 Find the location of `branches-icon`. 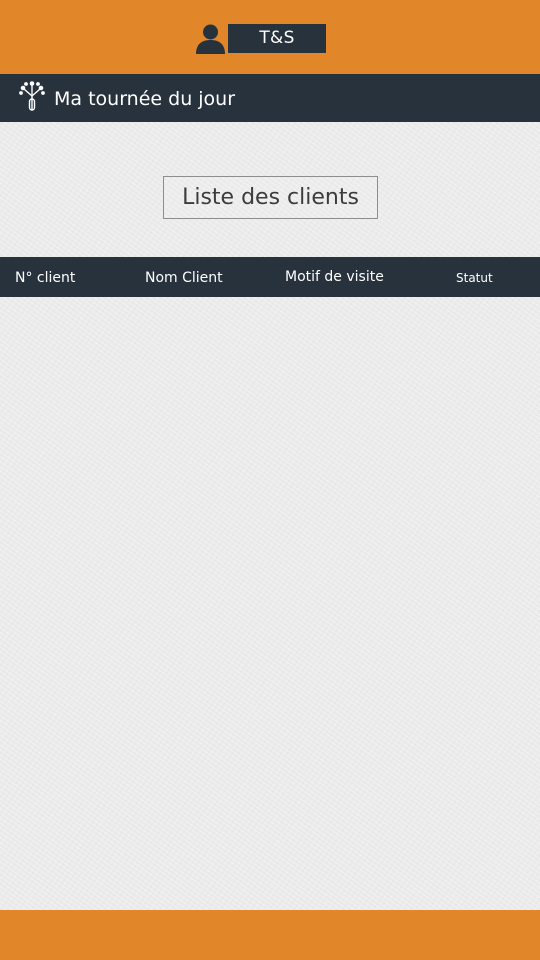

branches-icon is located at coordinates (32, 96).